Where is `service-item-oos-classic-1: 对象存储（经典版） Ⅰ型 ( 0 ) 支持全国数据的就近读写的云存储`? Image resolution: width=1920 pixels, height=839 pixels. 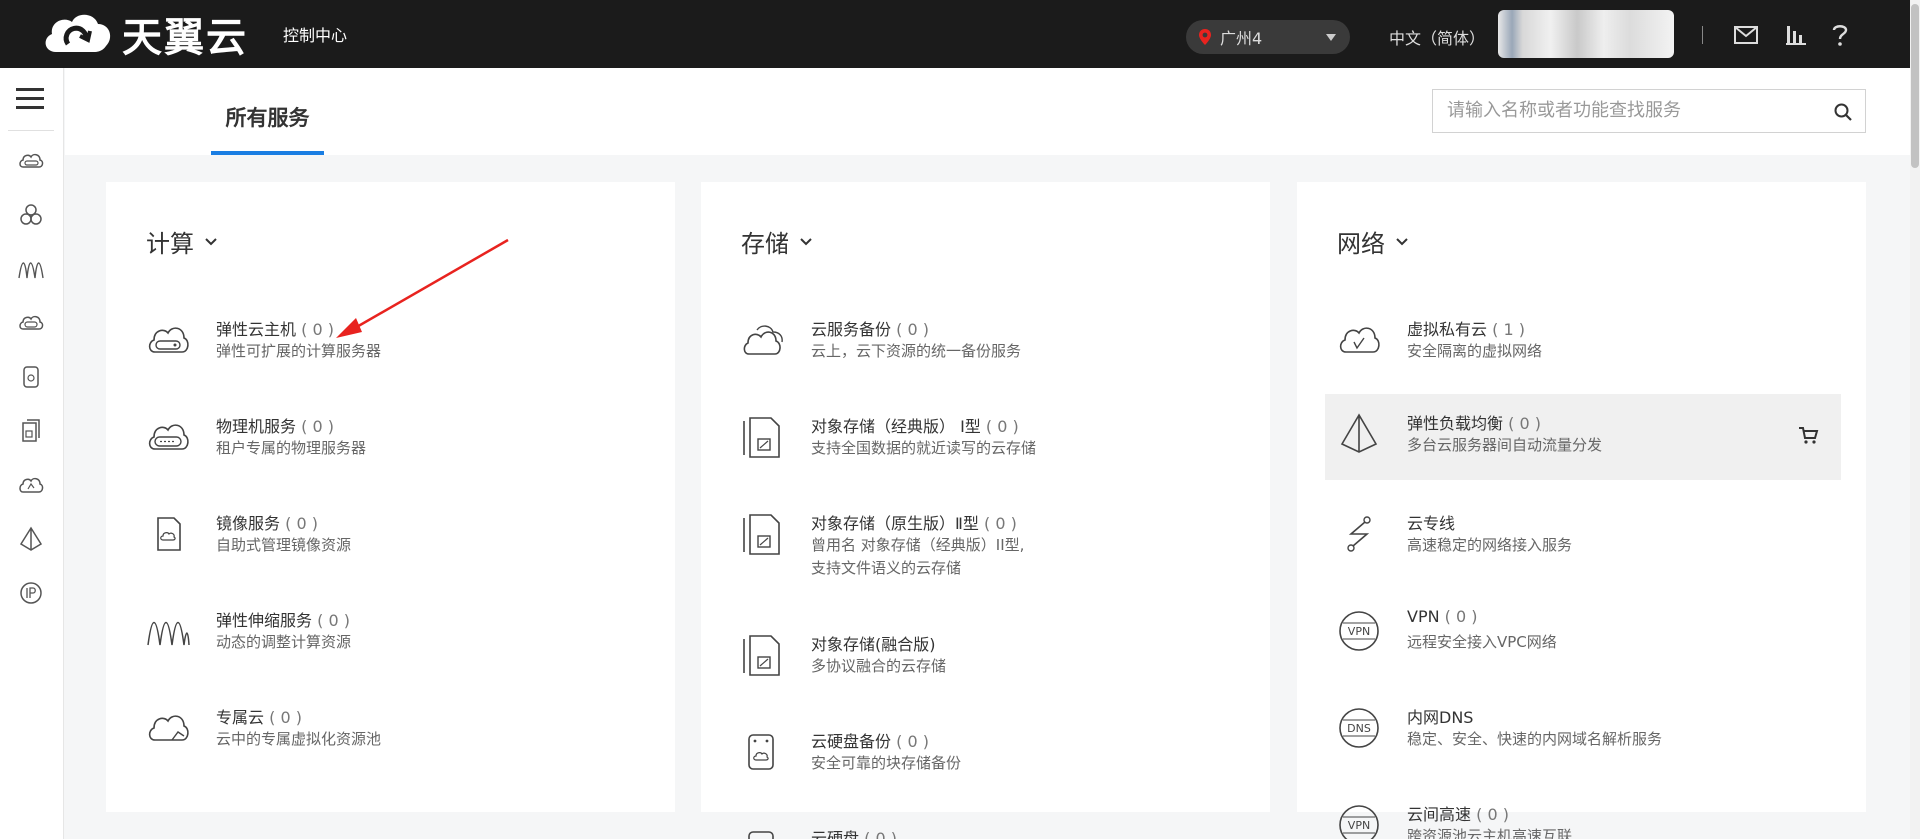
service-item-oos-classic-1: 对象存储（经典版） Ⅰ型 ( 0 ) 支持全国数据的就近读写的云存储 is located at coordinates (987, 440).